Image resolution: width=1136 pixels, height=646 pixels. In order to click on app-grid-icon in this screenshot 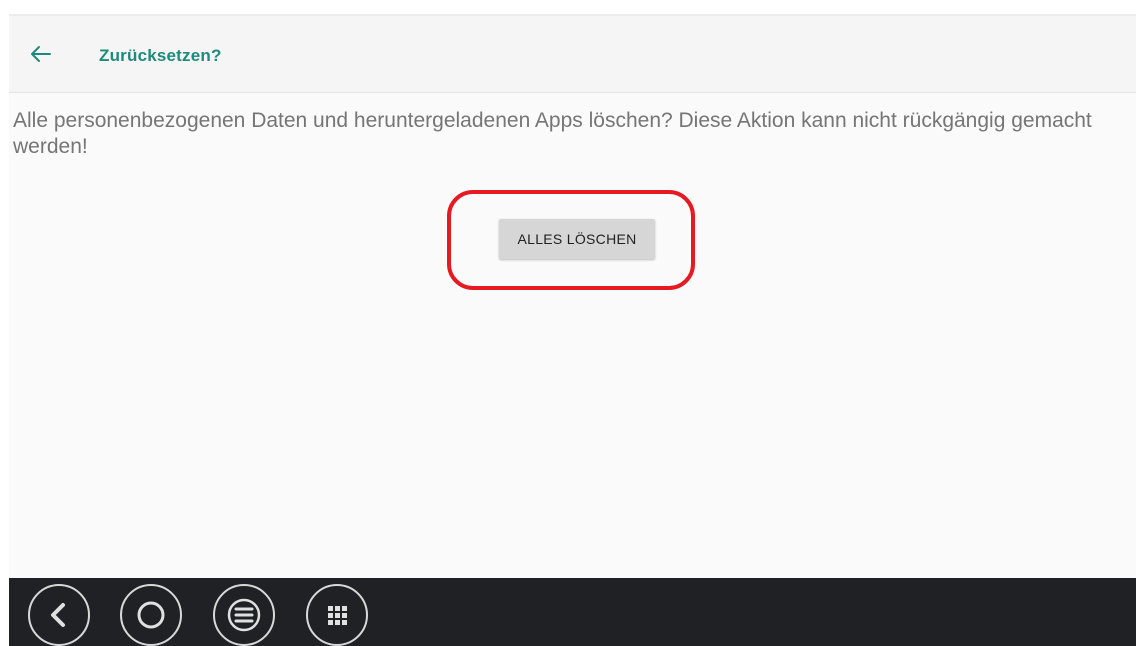, I will do `click(337, 615)`.